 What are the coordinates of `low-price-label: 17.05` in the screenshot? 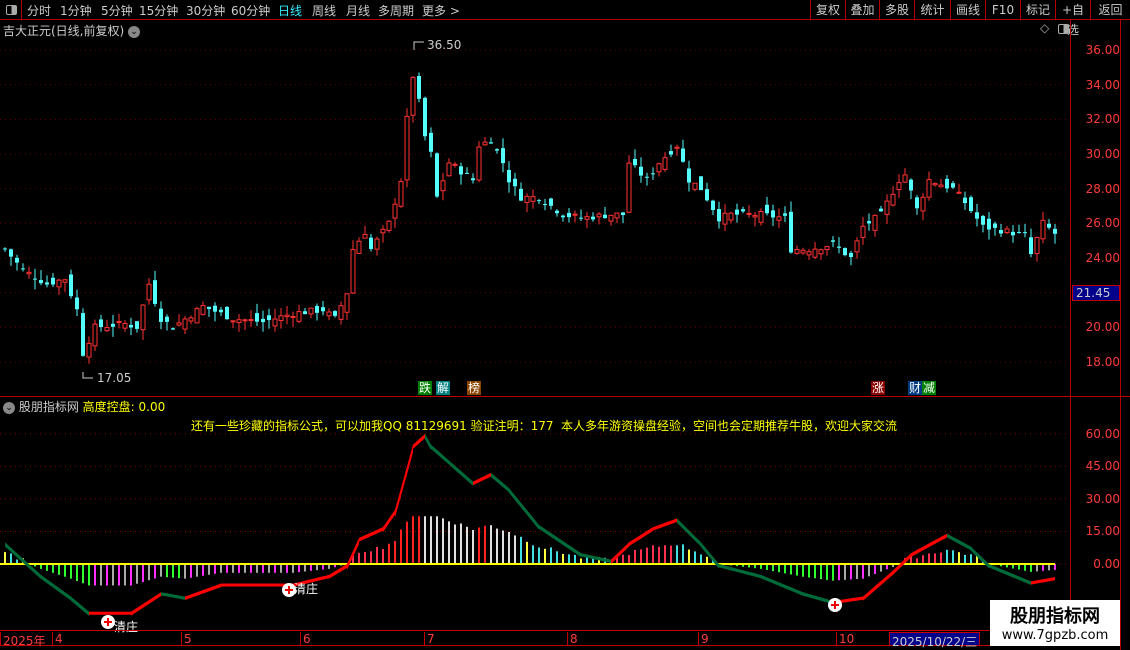 It's located at (114, 378).